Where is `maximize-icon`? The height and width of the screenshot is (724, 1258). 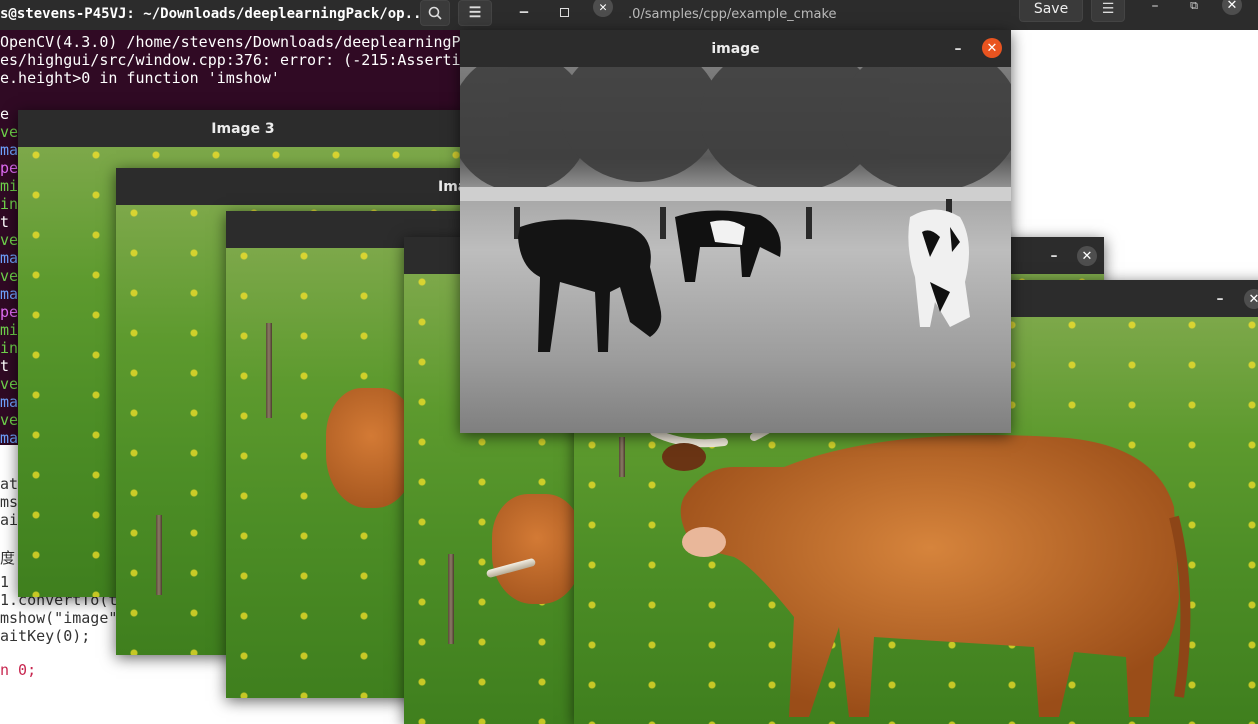
maximize-icon is located at coordinates (564, 12).